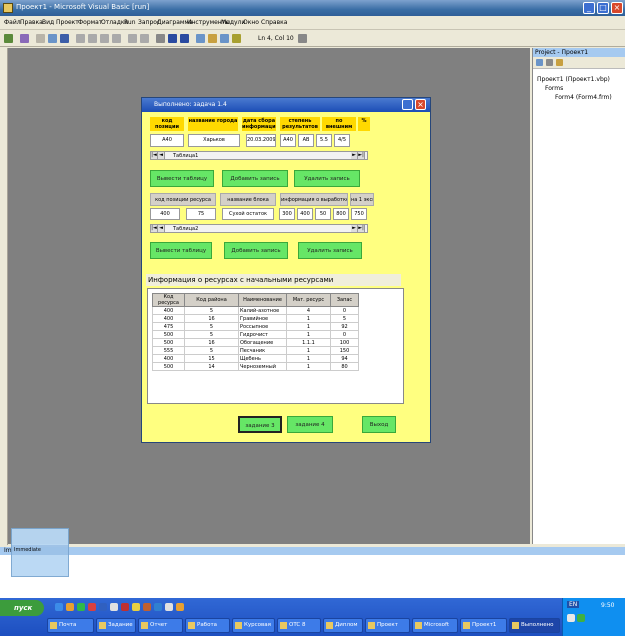 This screenshot has height=636, width=625. Describe the element at coordinates (147, 607) in the screenshot. I see `quicklaunch-media2-icon` at that location.